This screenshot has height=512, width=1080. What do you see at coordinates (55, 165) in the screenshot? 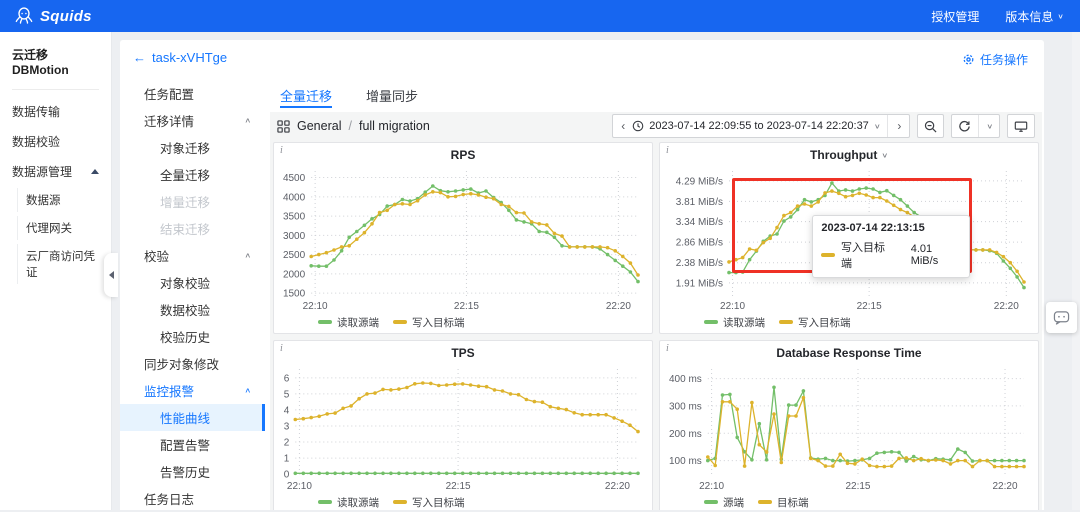
I see `sidebar-item: 数据源管理` at bounding box center [55, 165].